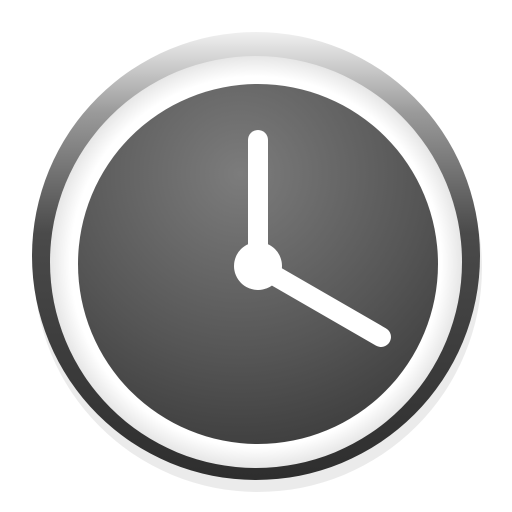  Describe the element at coordinates (258, 266) in the screenshot. I see `clock-hub` at that location.